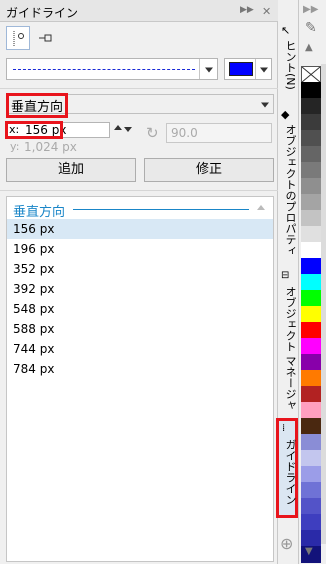  Describe the element at coordinates (284, 428) in the screenshot. I see `guideline-icon: ⁞` at that location.